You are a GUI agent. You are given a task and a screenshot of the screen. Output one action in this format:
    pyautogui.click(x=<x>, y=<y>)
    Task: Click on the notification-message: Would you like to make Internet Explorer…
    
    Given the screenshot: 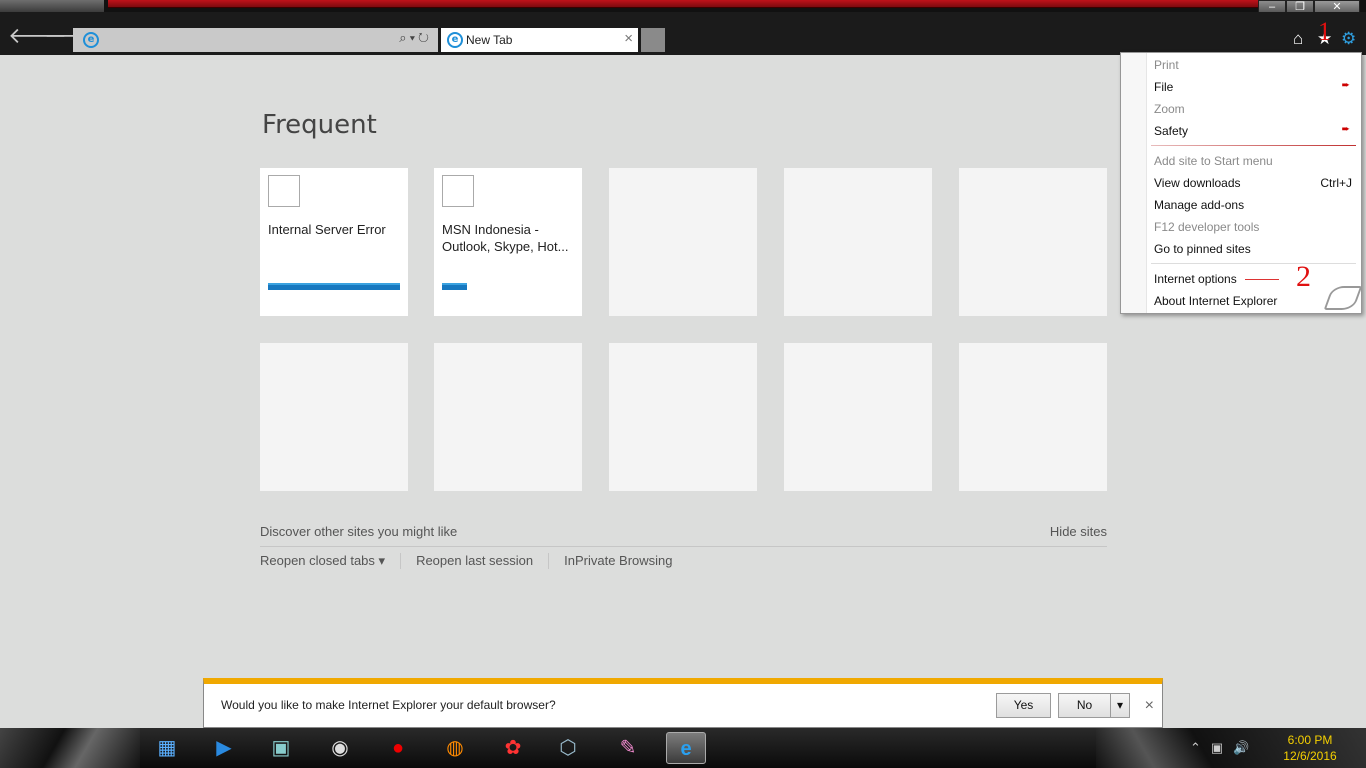 What is the action you would take?
    pyautogui.click(x=388, y=705)
    